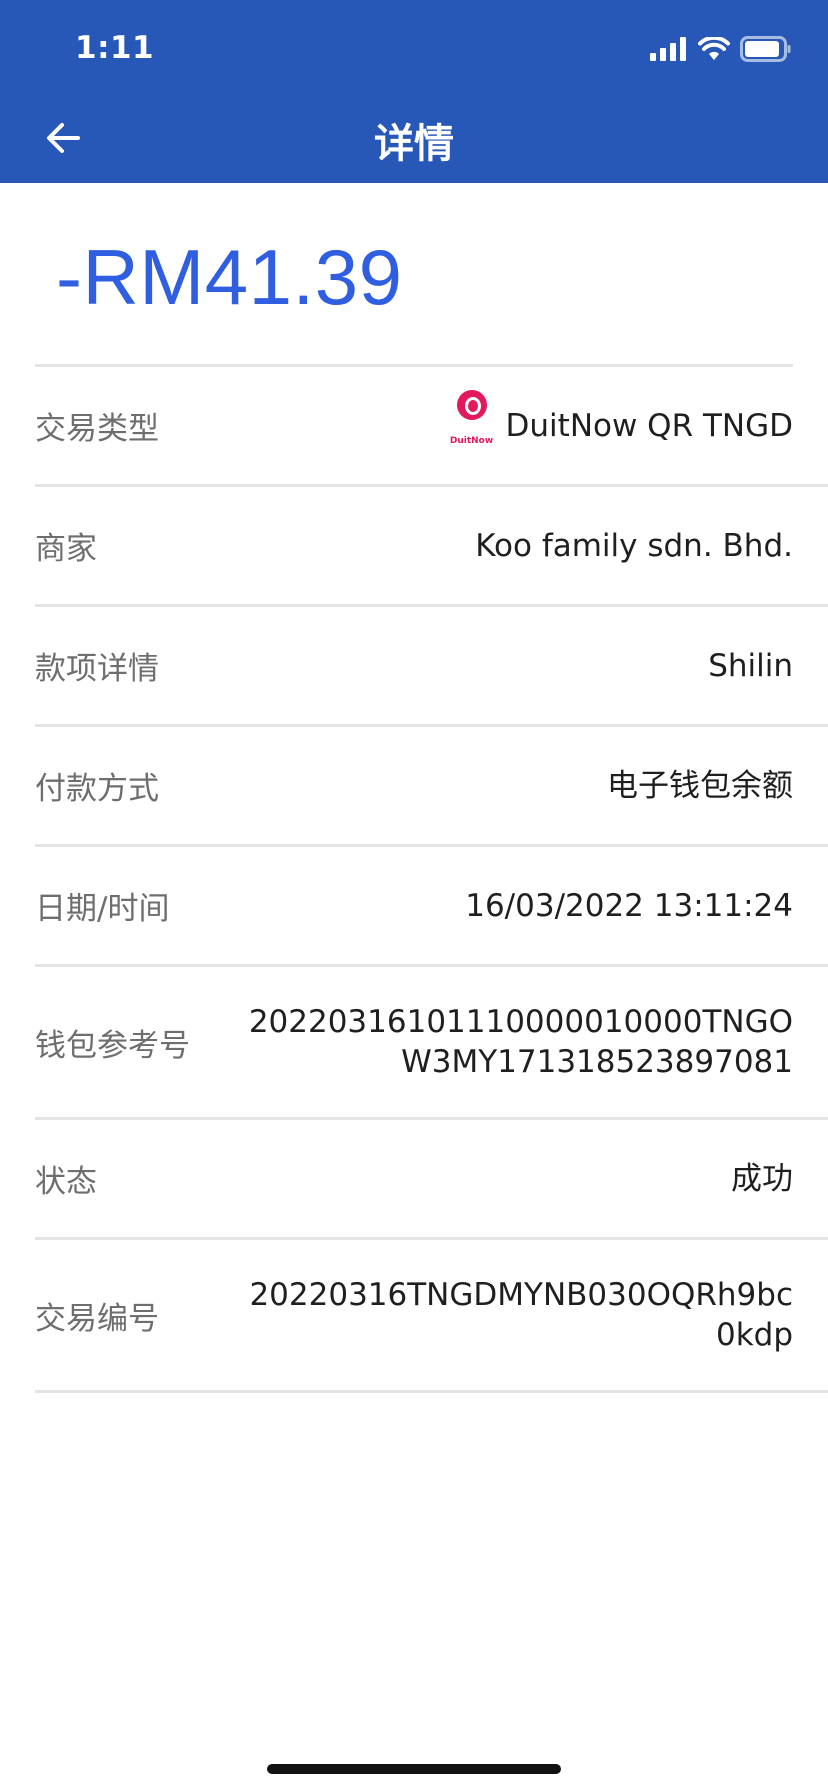  I want to click on detail-row-merchant: 商家 Koo family sdn. Bhd., so click(431, 547).